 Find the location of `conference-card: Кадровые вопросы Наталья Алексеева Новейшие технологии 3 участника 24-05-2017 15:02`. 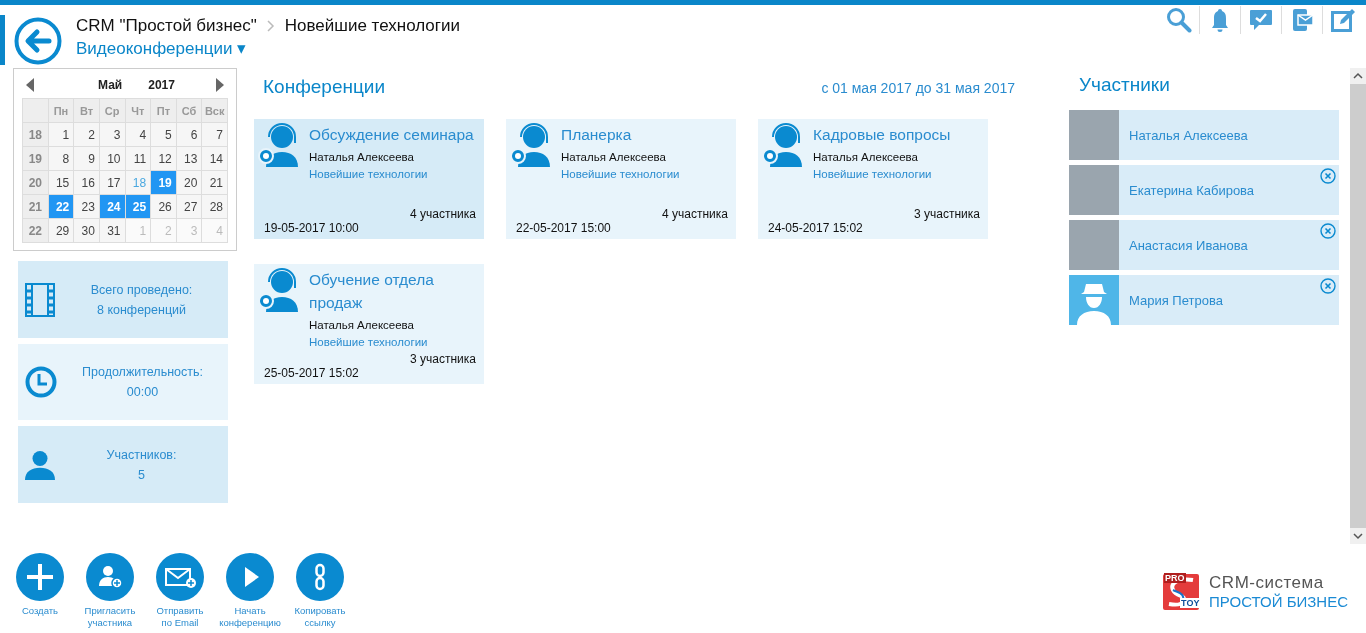

conference-card: Кадровые вопросы Наталья Алексеева Новейшие технологии 3 участника 24-05-2017 15:02 is located at coordinates (873, 179).